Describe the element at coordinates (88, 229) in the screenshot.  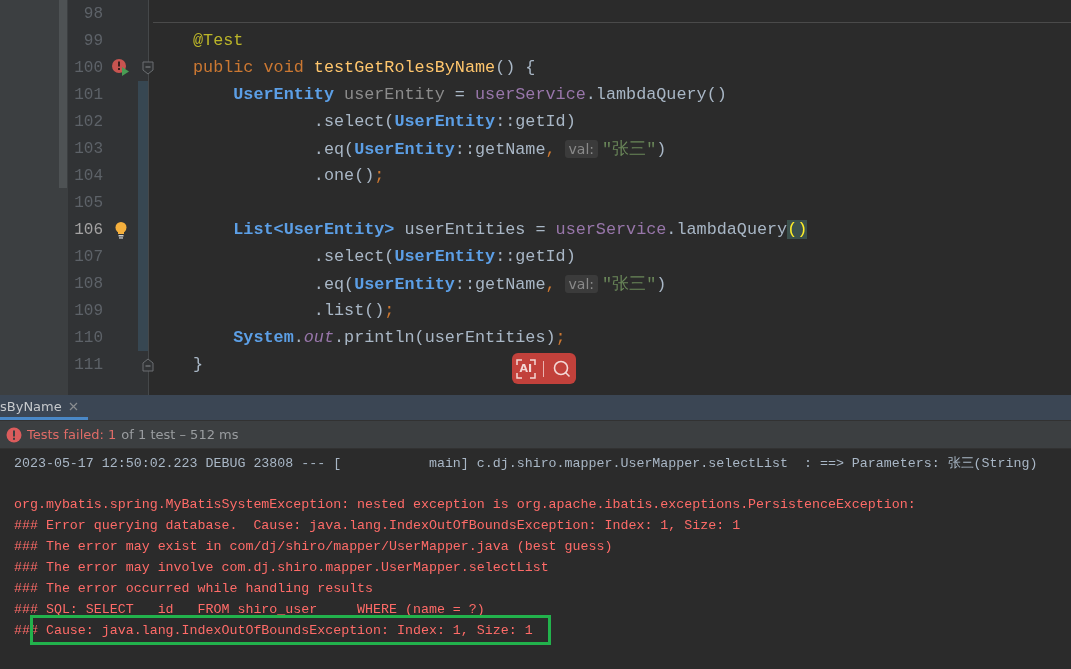
I see `line-number: 106` at that location.